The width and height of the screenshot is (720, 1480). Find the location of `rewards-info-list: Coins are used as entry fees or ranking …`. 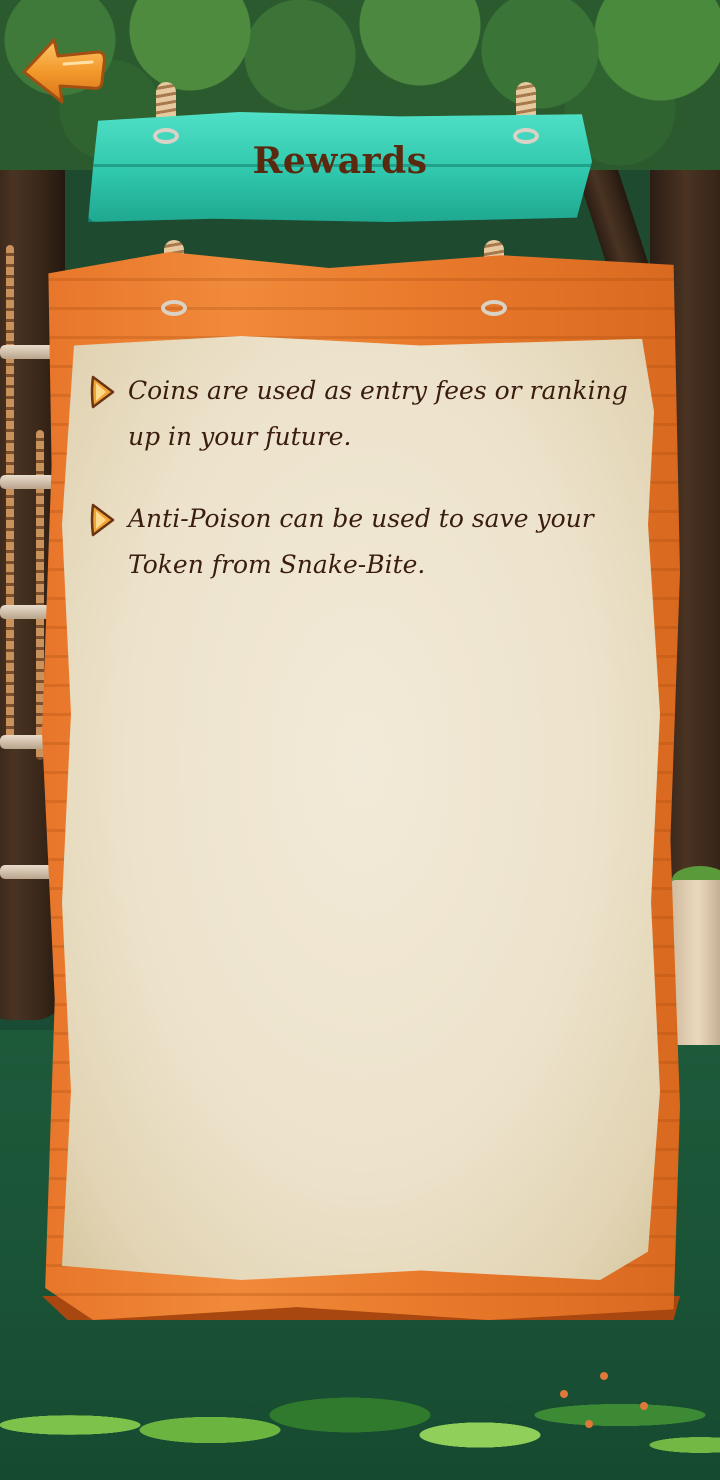

rewards-info-list: Coins are used as entry fees or ranking … is located at coordinates (362, 496).